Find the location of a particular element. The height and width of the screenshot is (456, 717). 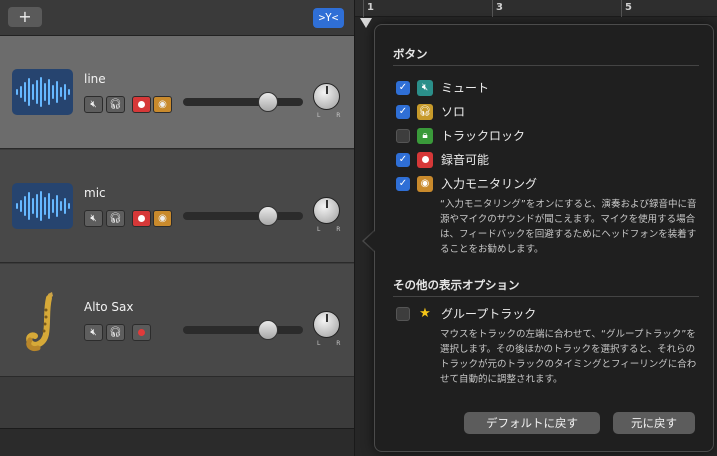

option-mute: ✓ 🔇︎ ミュート is located at coordinates (442, 87).